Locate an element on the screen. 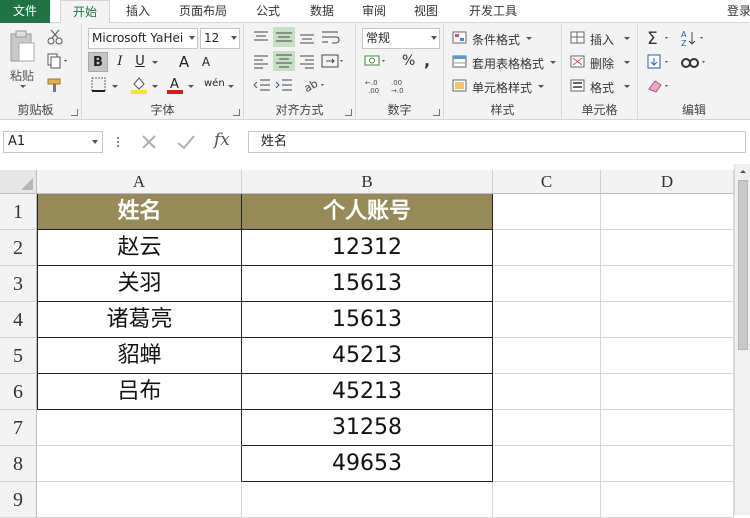  cancel-icon is located at coordinates (149, 142).